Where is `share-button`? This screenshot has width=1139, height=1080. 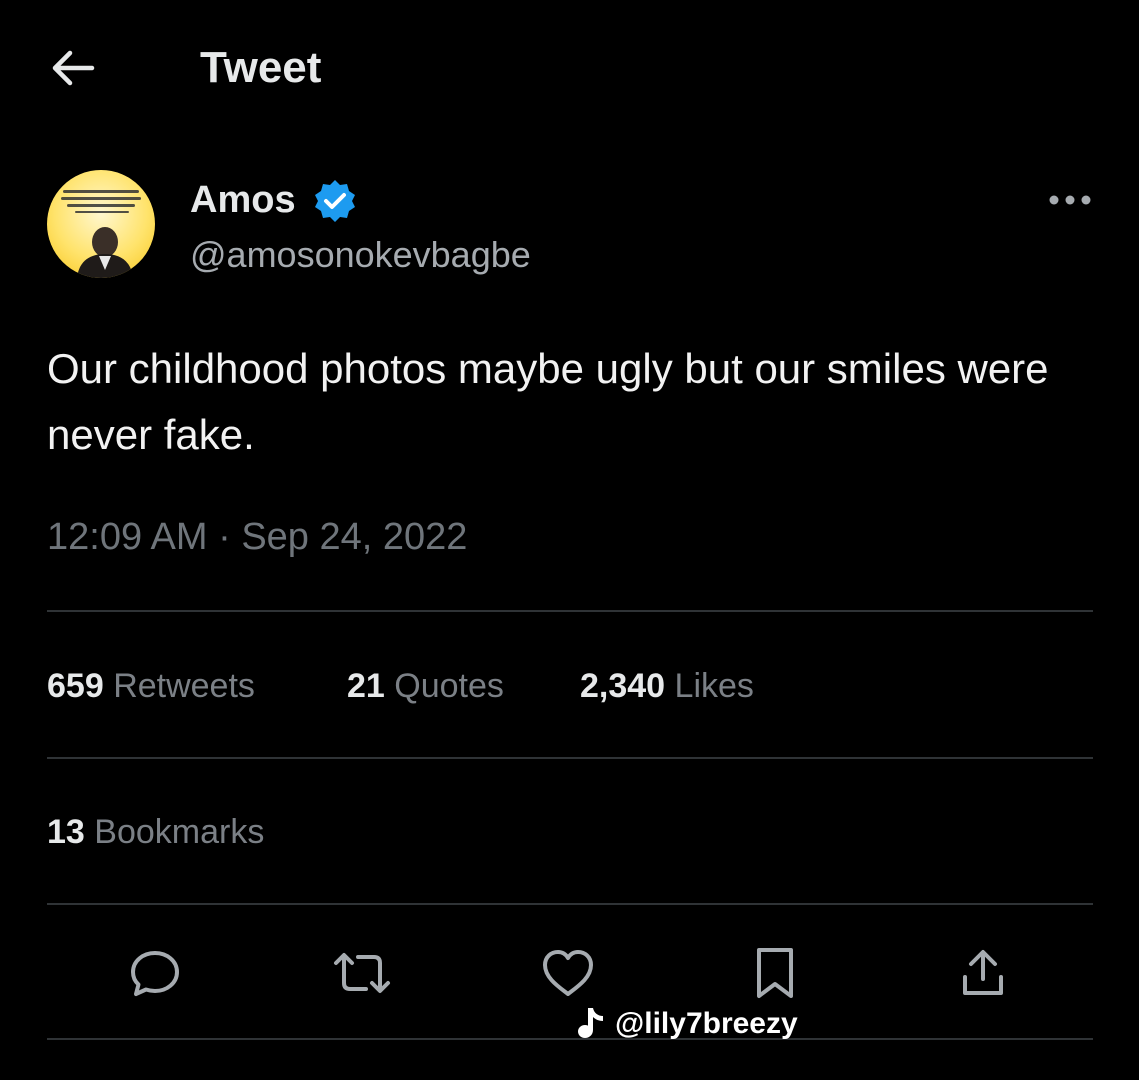 share-button is located at coordinates (983, 973).